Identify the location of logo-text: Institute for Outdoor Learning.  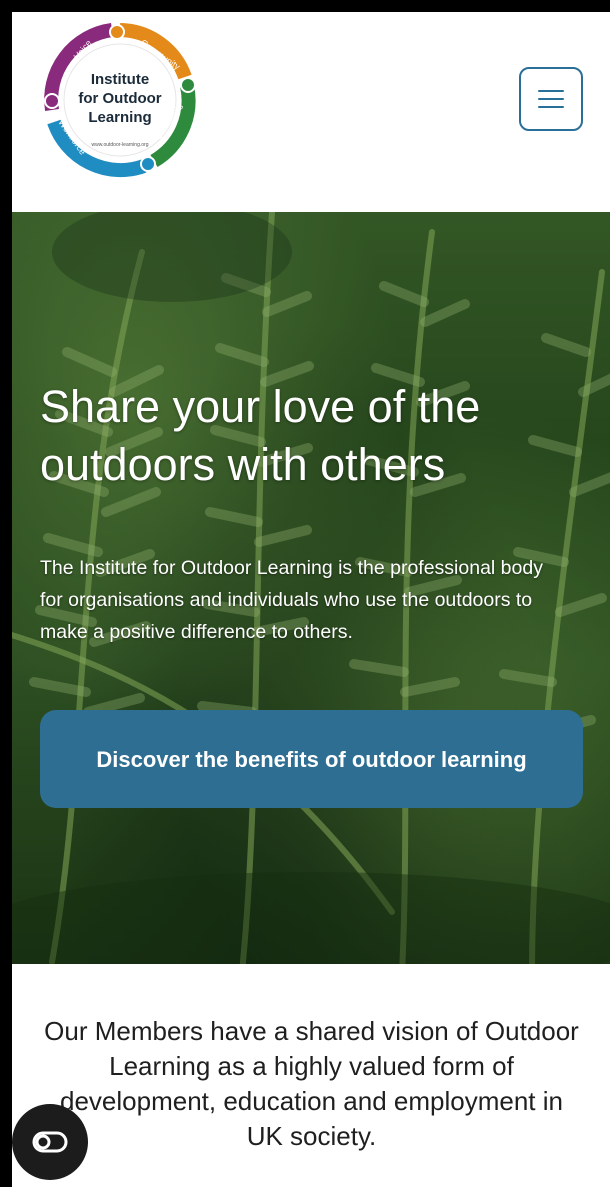
(120, 98).